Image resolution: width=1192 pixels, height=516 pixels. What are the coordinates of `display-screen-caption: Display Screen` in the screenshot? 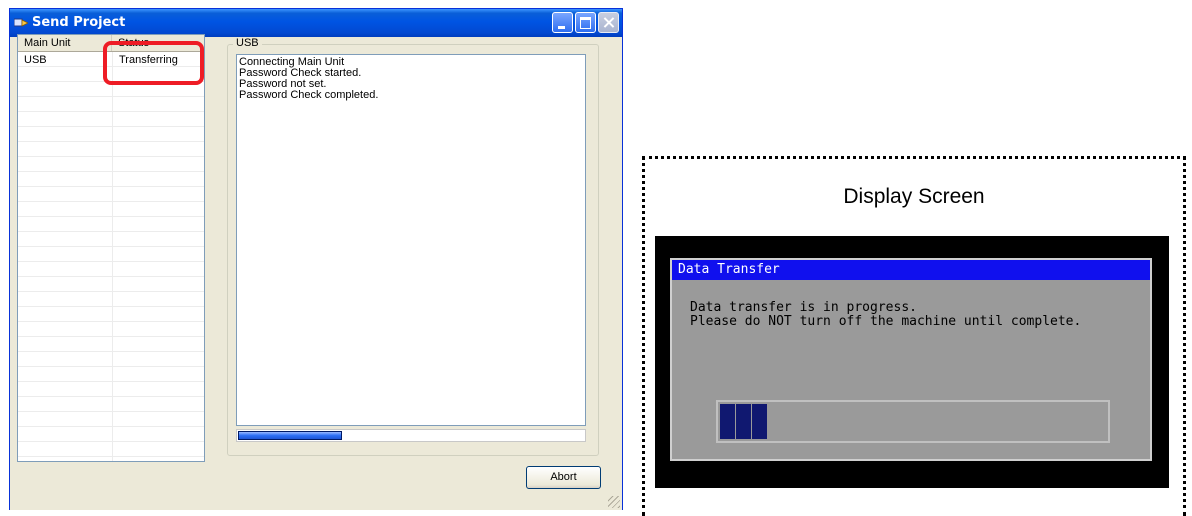 It's located at (914, 196).